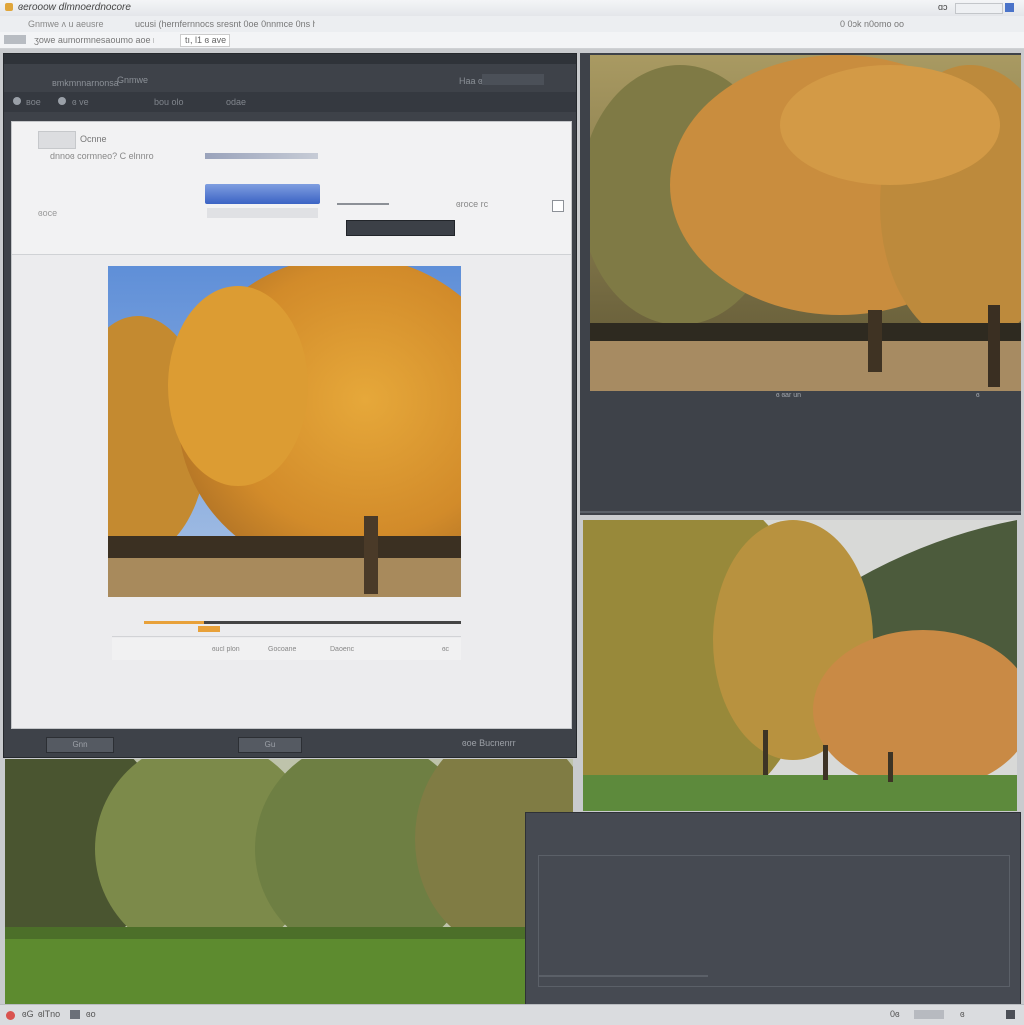 Image resolution: width=1024 pixels, height=1025 pixels. What do you see at coordinates (978, 395) in the screenshot?
I see `right-panel-caption-right: ɞ` at bounding box center [978, 395].